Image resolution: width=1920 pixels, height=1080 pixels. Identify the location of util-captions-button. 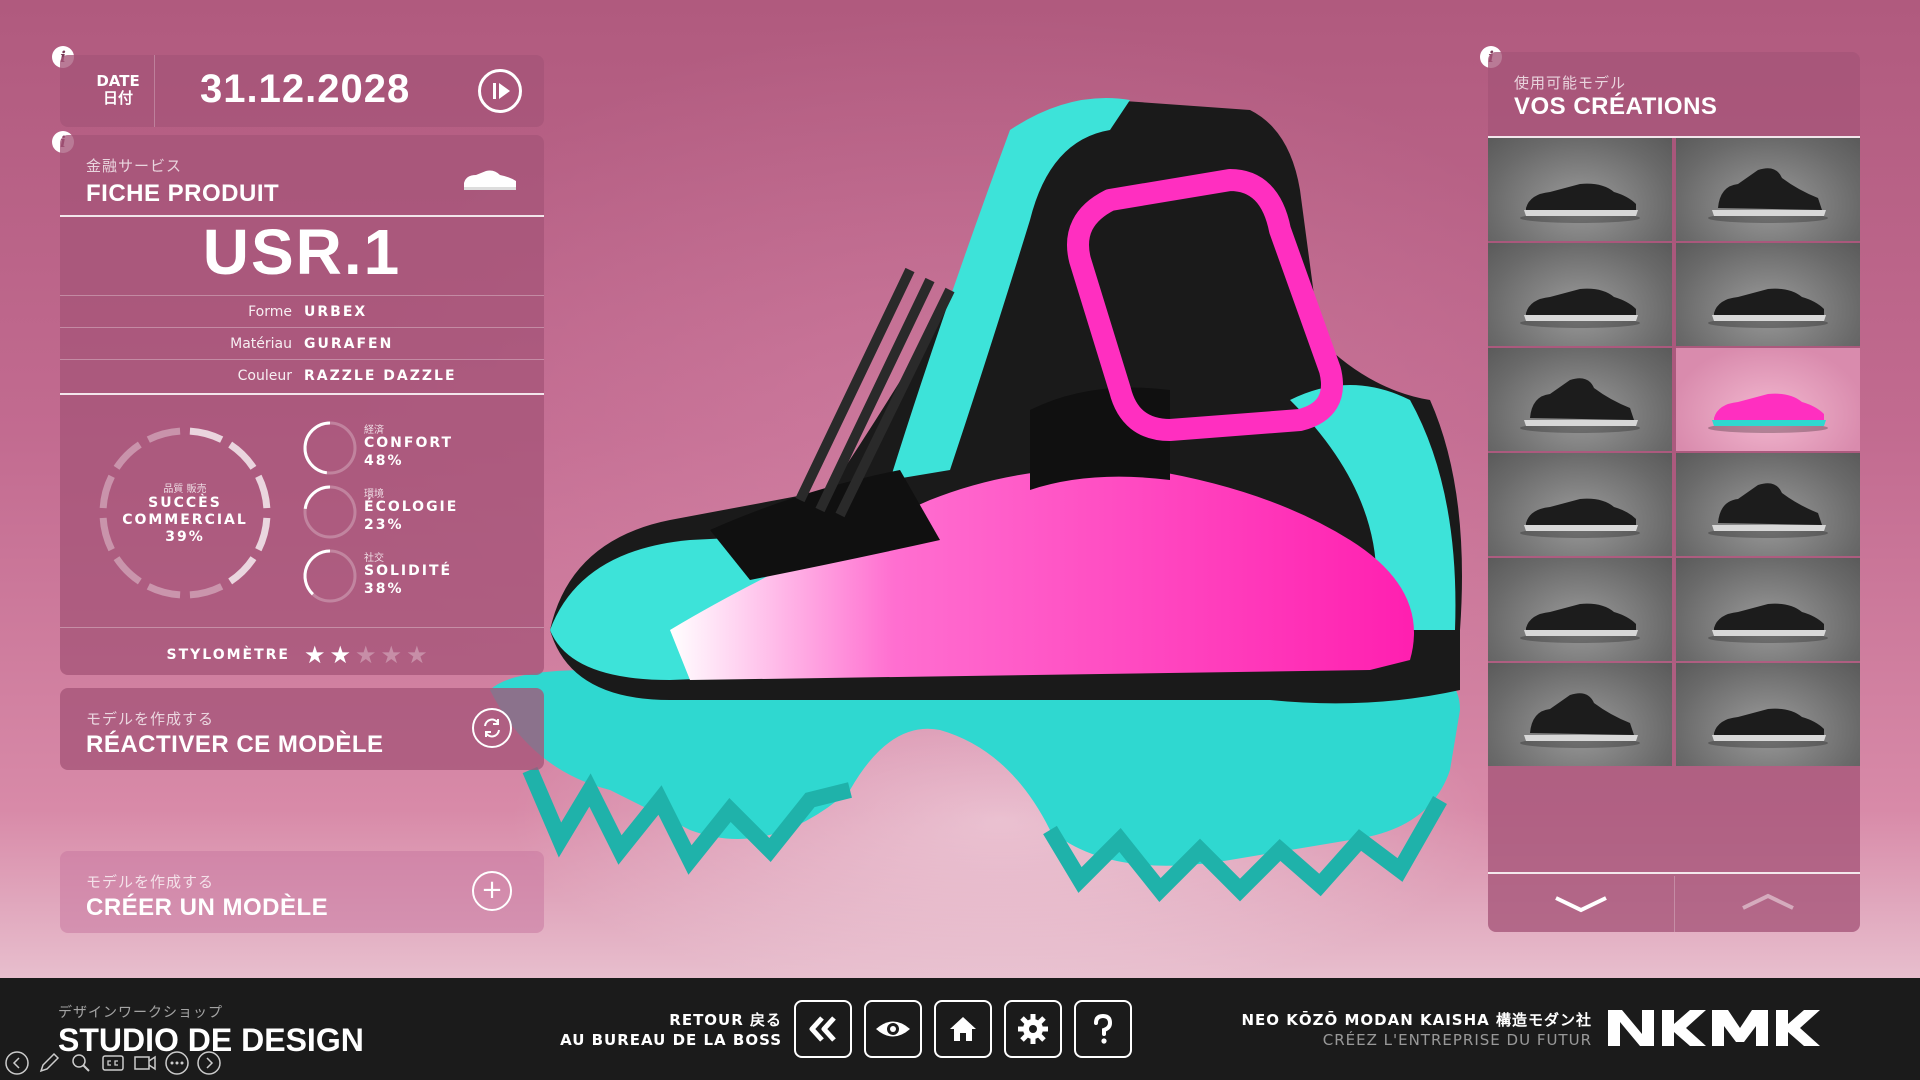
(113, 1063).